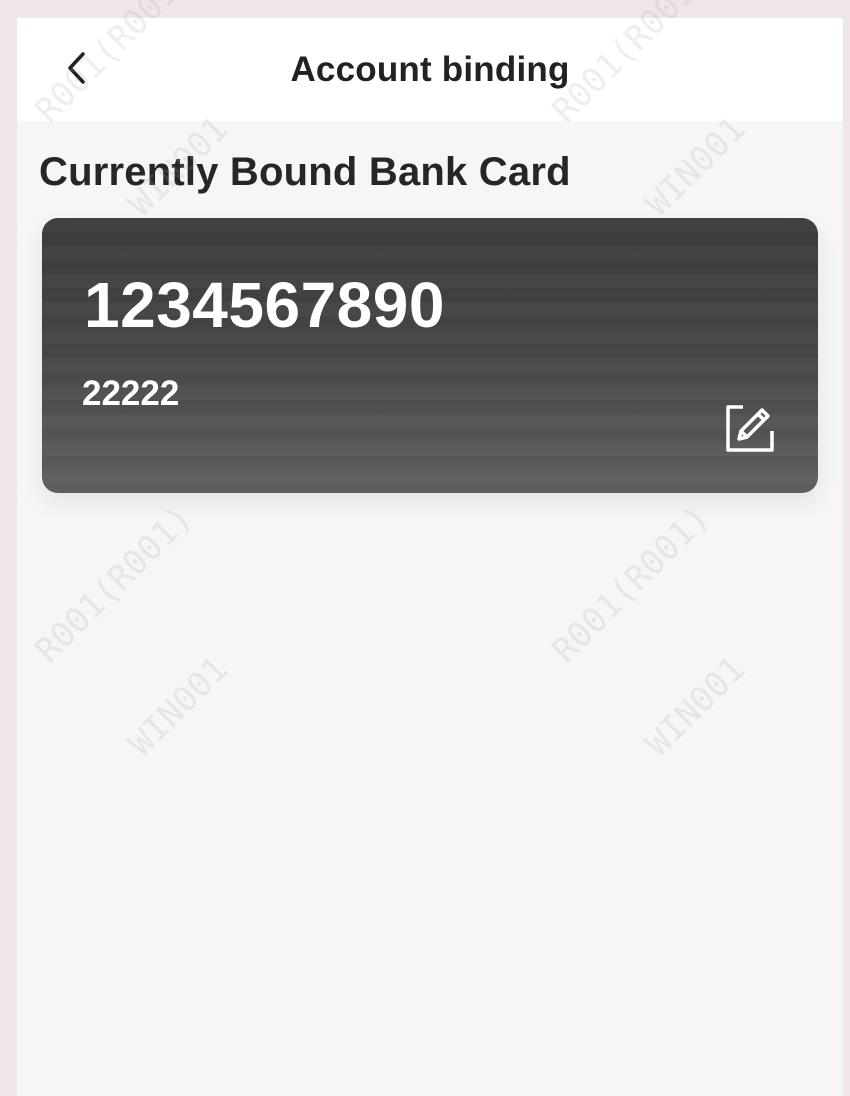  I want to click on chevron-left-icon, so click(76, 68).